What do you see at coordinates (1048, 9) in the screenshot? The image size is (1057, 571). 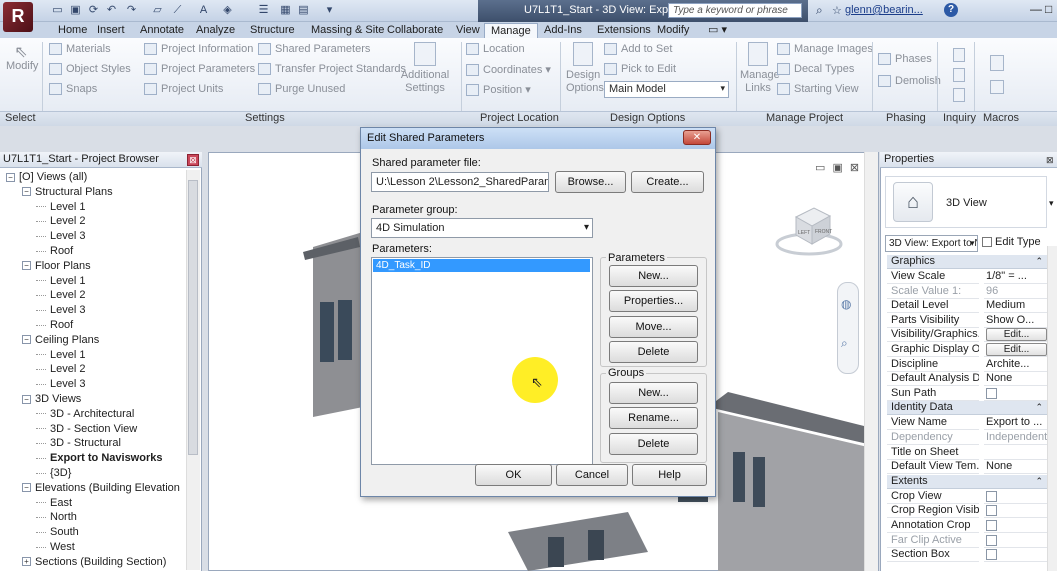 I see `maximize-icon: □` at bounding box center [1048, 9].